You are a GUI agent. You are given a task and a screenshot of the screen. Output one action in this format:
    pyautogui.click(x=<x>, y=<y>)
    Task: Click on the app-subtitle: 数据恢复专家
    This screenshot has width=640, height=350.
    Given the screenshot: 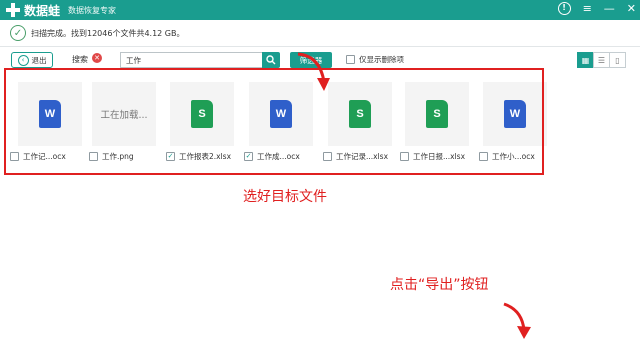 What is the action you would take?
    pyautogui.click(x=92, y=10)
    